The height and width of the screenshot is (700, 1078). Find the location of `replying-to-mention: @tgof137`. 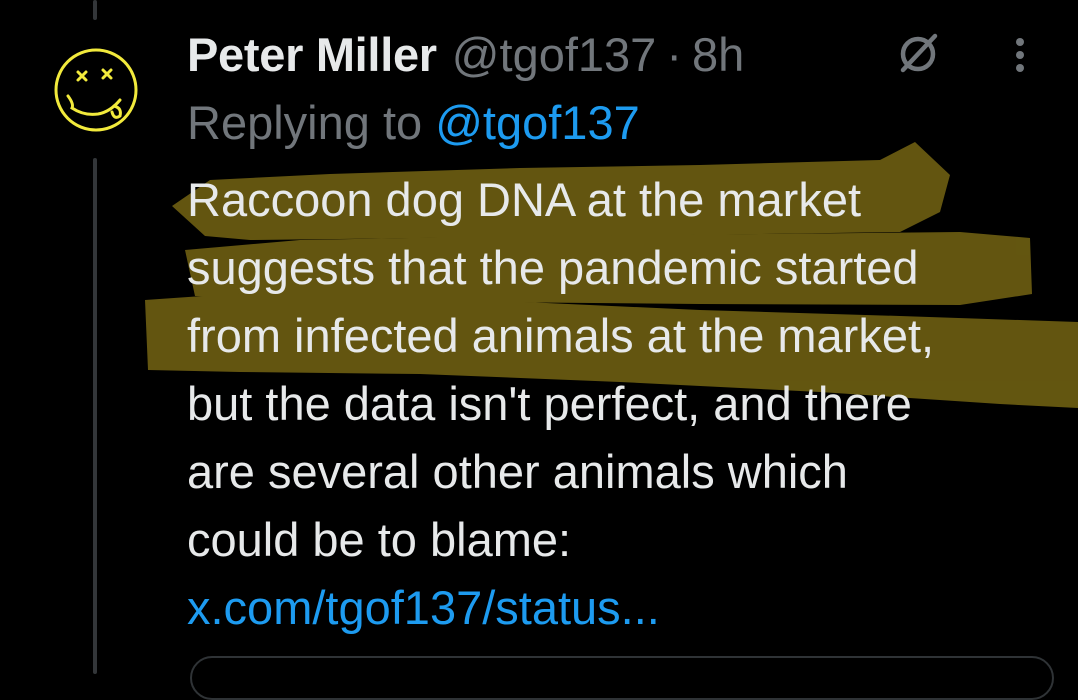

replying-to-mention: @tgof137 is located at coordinates (537, 122).